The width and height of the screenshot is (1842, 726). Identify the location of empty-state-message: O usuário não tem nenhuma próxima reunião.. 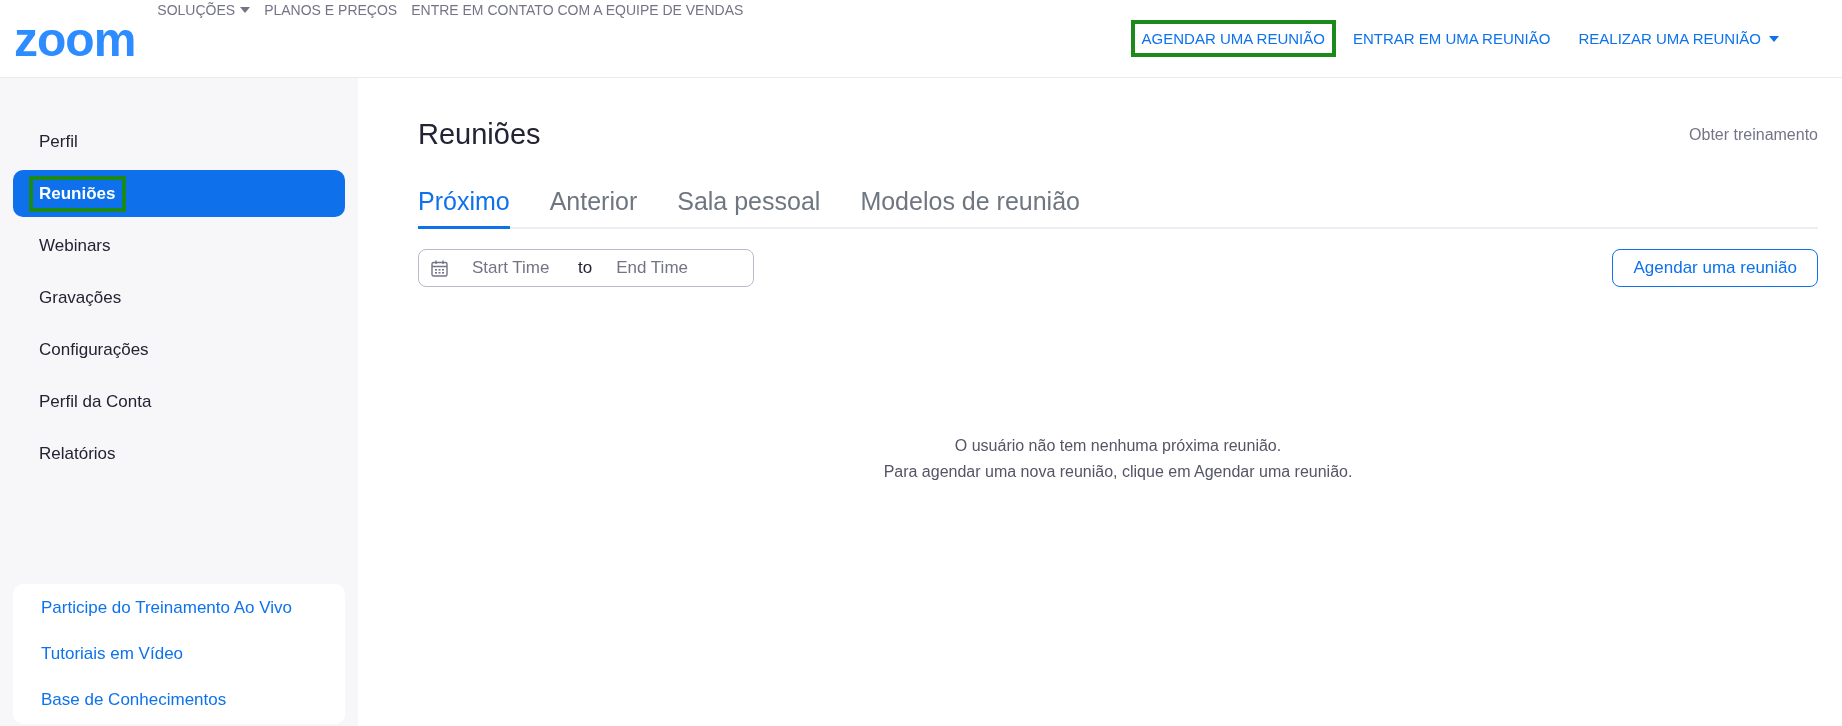
(1118, 446).